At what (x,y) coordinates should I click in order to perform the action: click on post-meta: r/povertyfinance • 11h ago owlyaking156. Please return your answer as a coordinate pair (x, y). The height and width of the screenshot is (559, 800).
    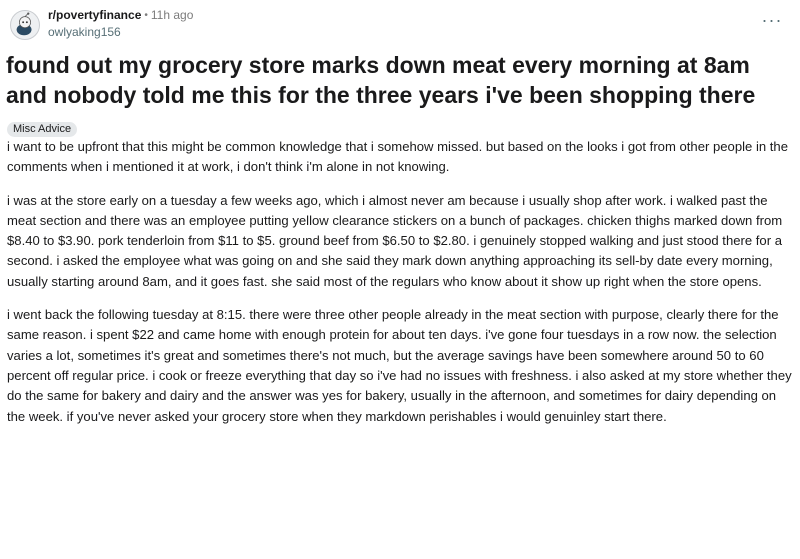
    Looking at the image, I should click on (120, 23).